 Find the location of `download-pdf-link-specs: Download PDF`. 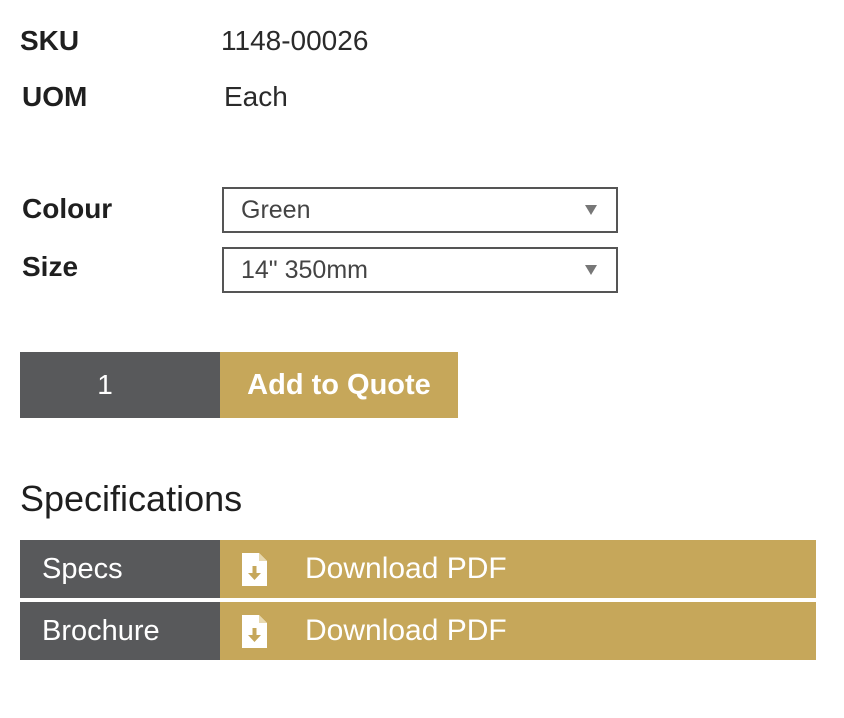

download-pdf-link-specs: Download PDF is located at coordinates (518, 569).